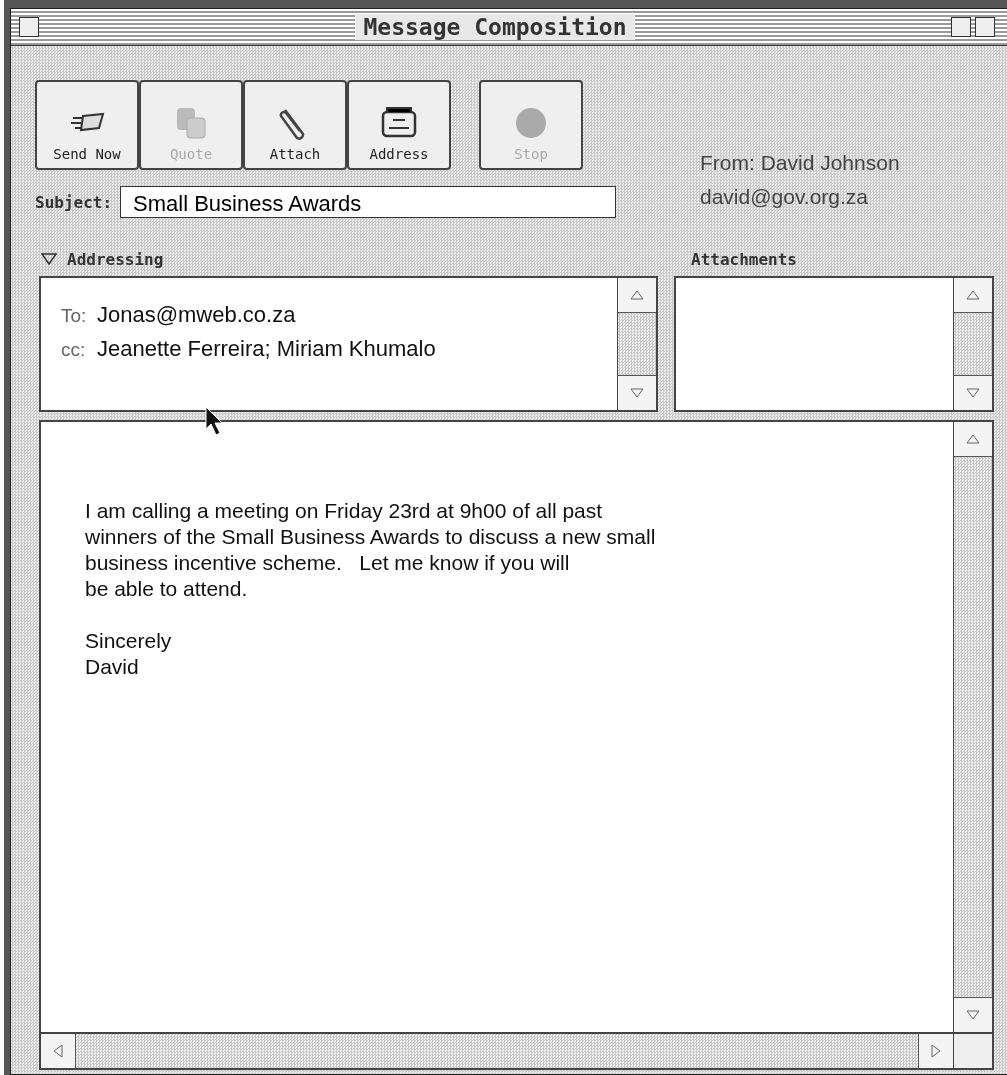 The height and width of the screenshot is (1075, 1007). I want to click on attachments-label: Attachments, so click(744, 259).